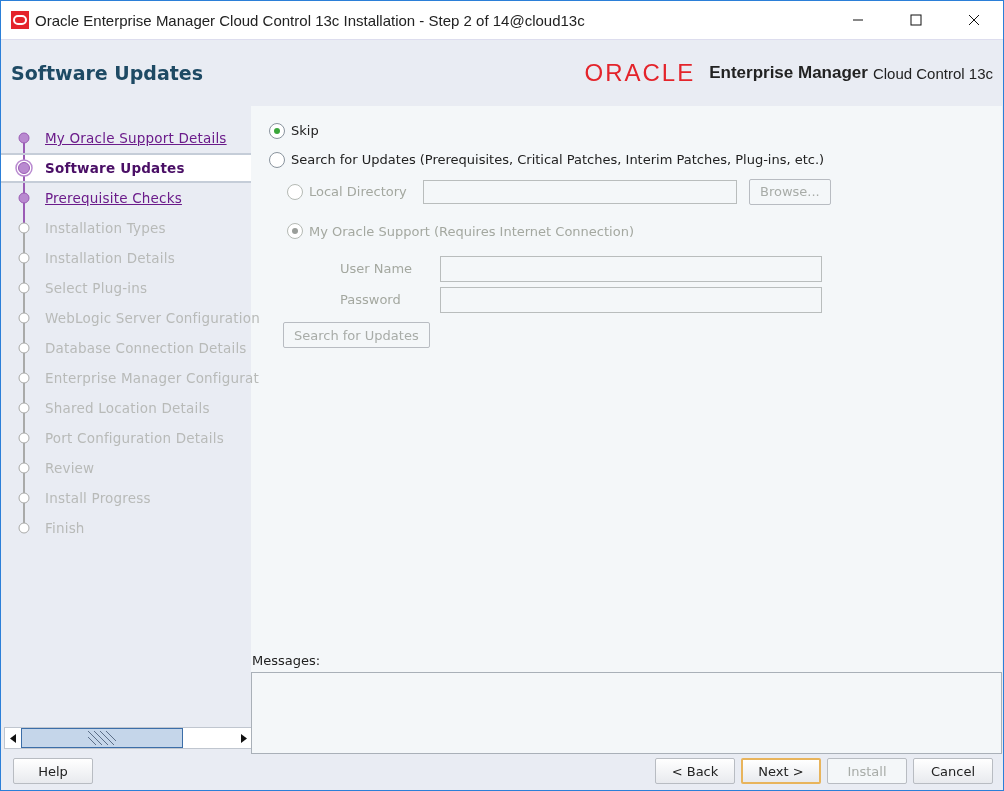 Image resolution: width=1004 pixels, height=791 pixels. Describe the element at coordinates (788, 73) in the screenshot. I see `product-name: Enterprise Manager` at that location.